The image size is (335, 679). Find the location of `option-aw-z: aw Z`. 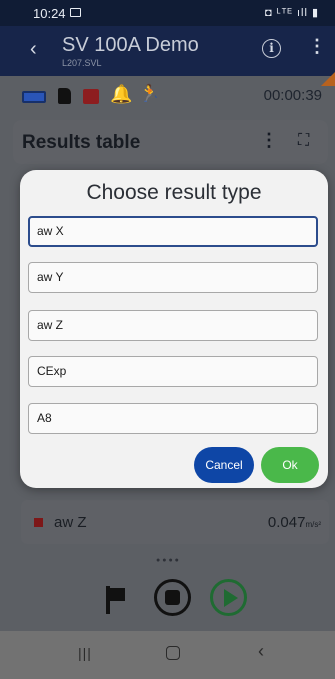

option-aw-z: aw Z is located at coordinates (173, 325).